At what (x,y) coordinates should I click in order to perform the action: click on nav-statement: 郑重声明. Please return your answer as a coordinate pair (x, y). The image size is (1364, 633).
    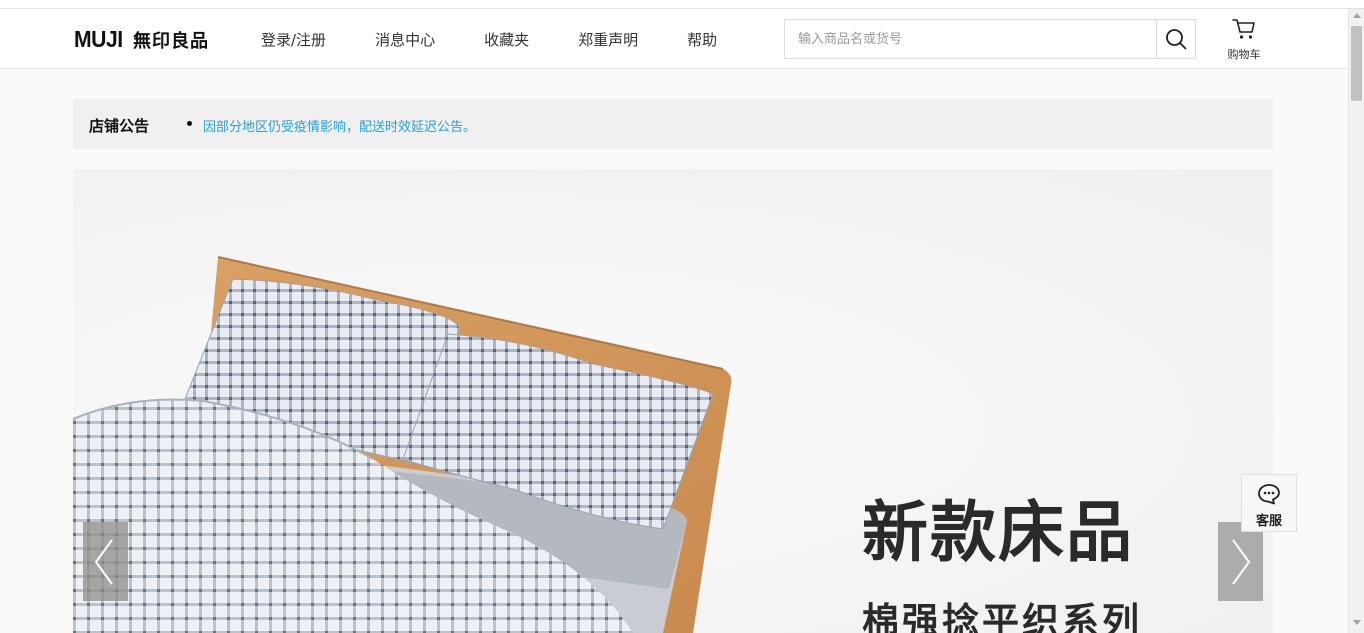
    Looking at the image, I should click on (608, 39).